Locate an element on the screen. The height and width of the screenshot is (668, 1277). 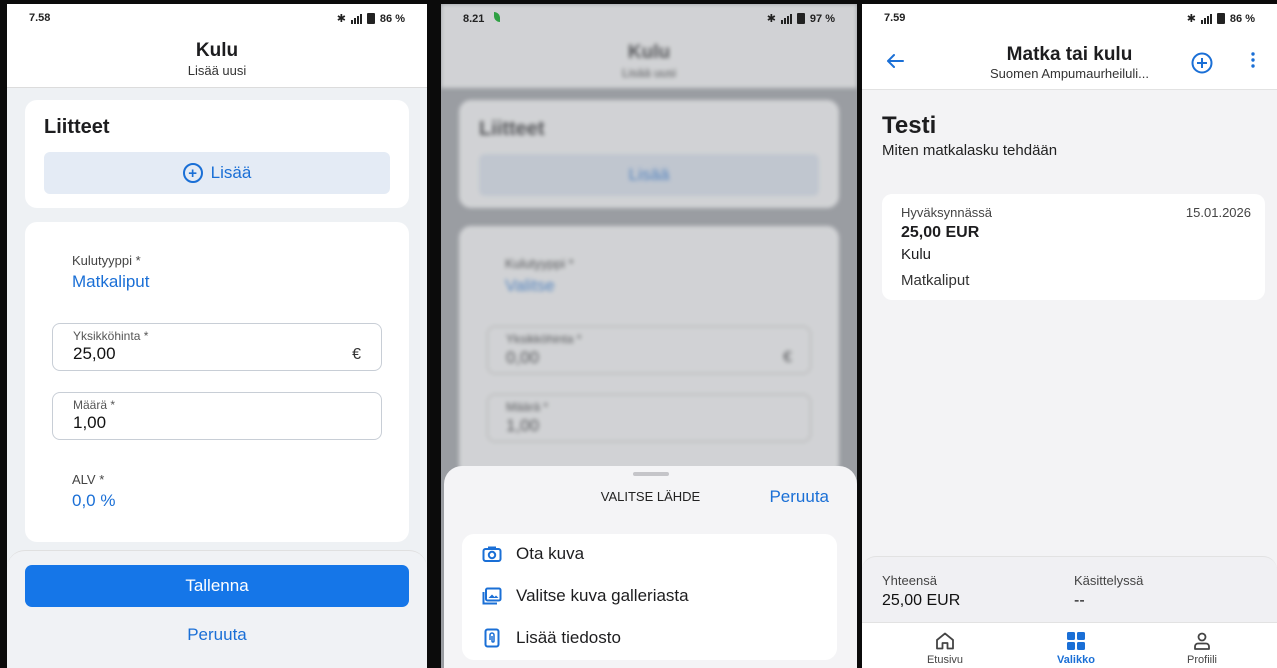
camera-icon is located at coordinates (492, 554).